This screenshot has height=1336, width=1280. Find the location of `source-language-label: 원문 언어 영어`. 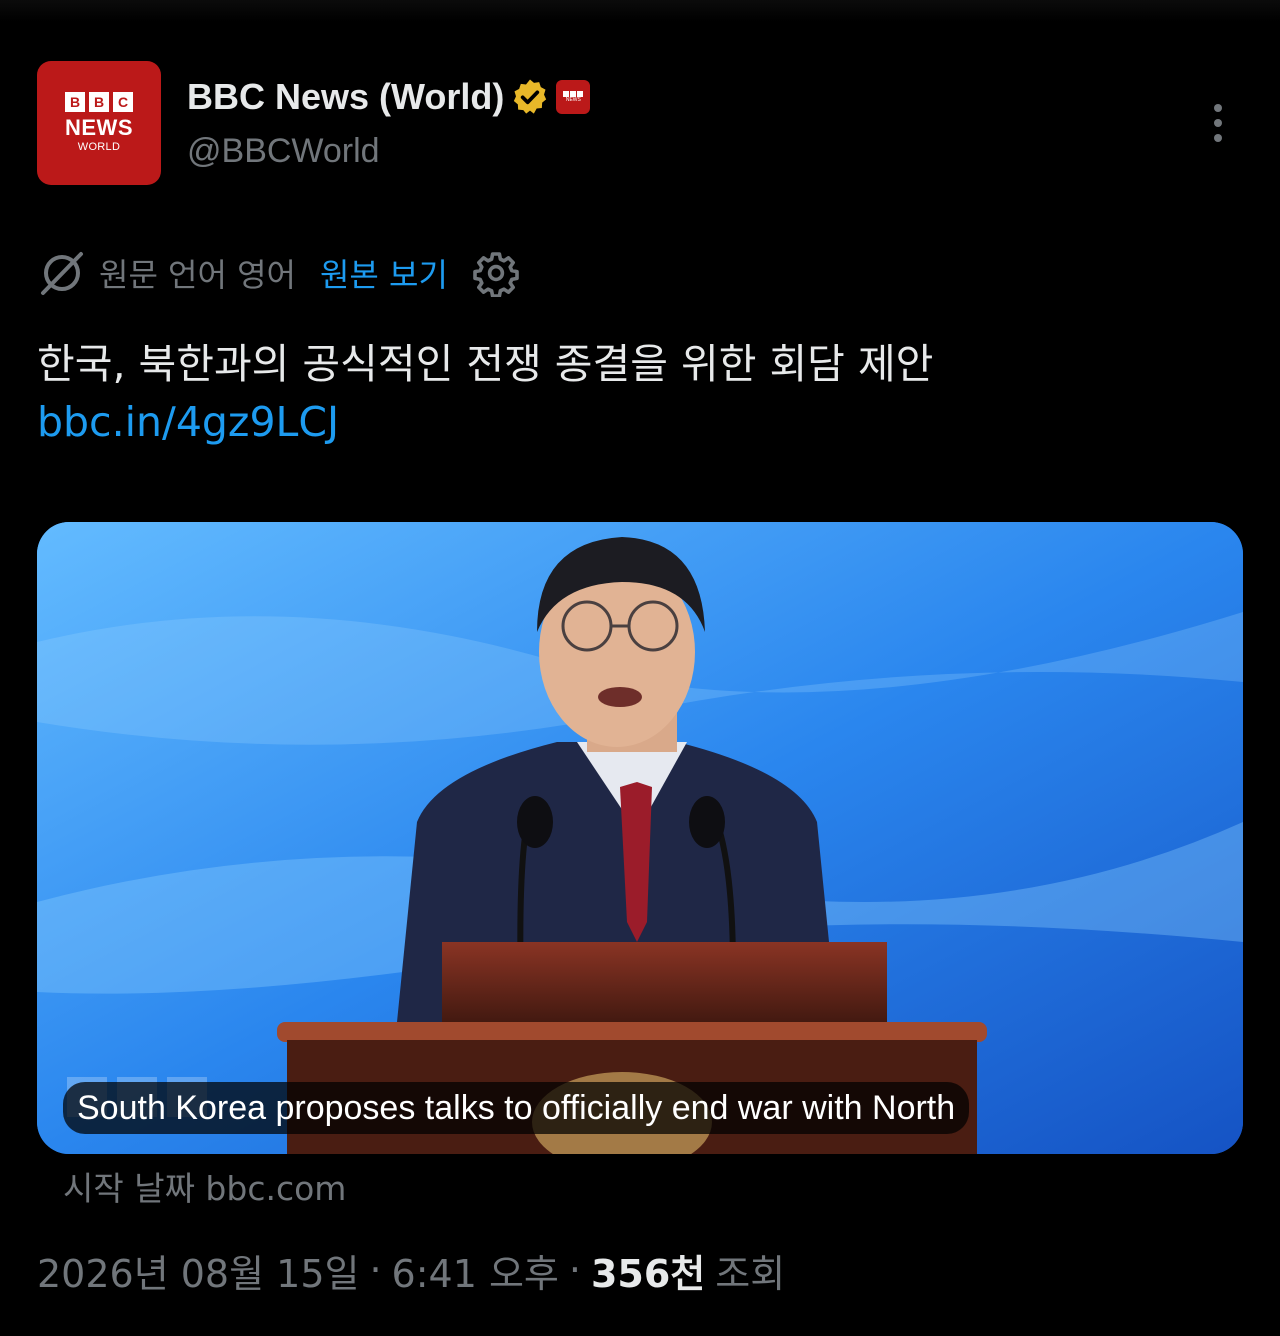

source-language-label: 원문 언어 영어 is located at coordinates (197, 275).